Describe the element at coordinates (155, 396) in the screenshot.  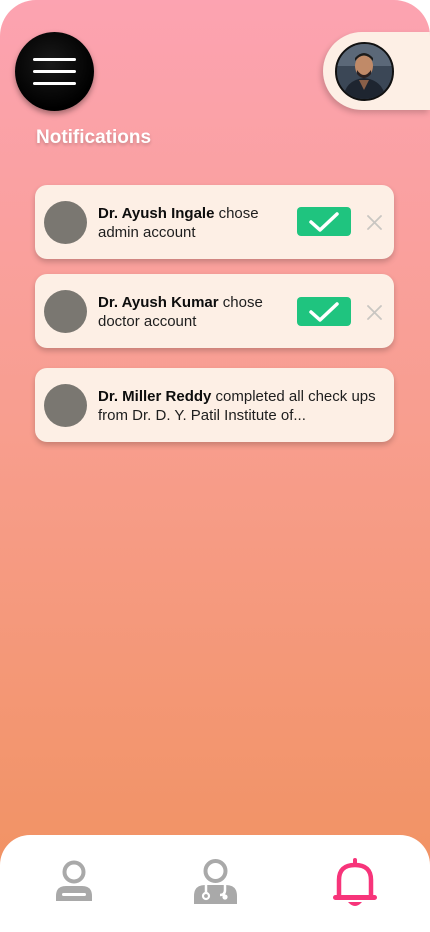
I see `notification-sender: Dr. Miller Reddy` at that location.